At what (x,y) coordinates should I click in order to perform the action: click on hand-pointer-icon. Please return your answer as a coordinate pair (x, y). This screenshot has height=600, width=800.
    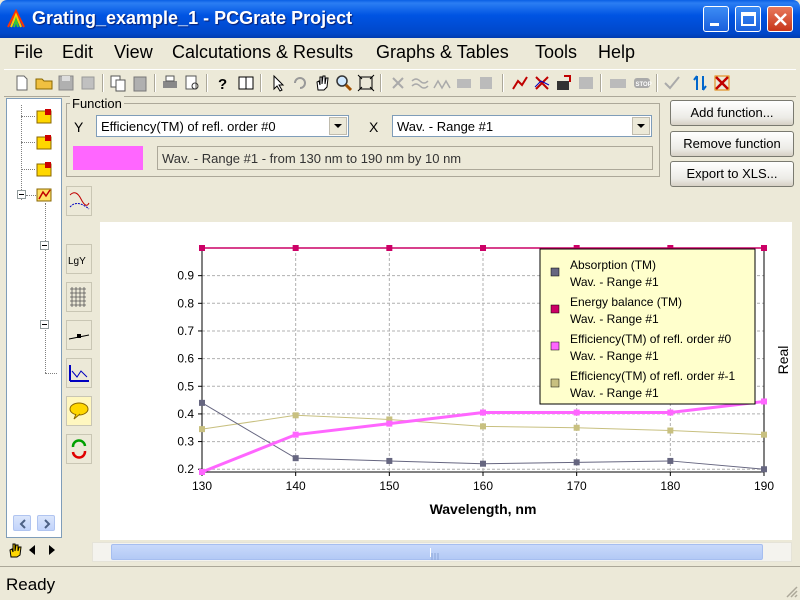
    Looking at the image, I should click on (15, 550).